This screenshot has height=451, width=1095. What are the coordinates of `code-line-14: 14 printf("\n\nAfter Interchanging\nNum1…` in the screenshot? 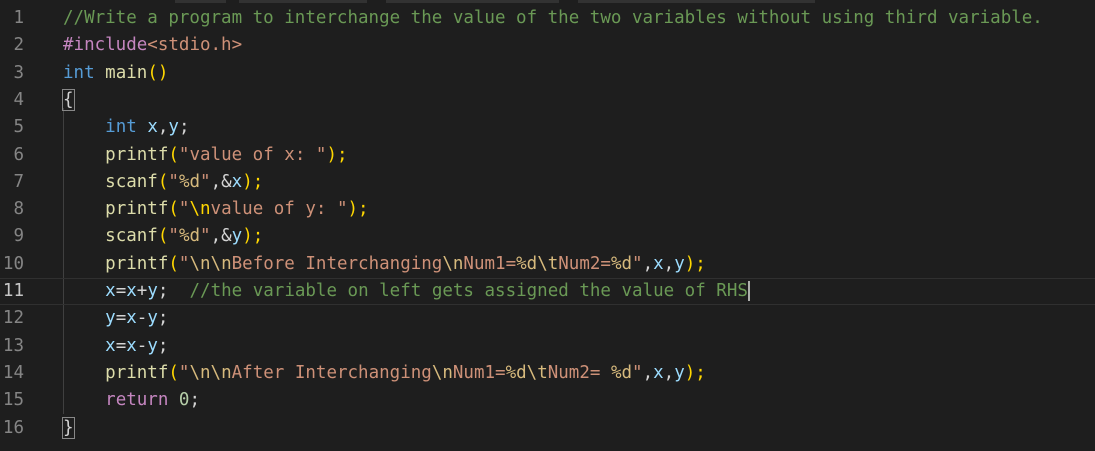 It's located at (547, 373).